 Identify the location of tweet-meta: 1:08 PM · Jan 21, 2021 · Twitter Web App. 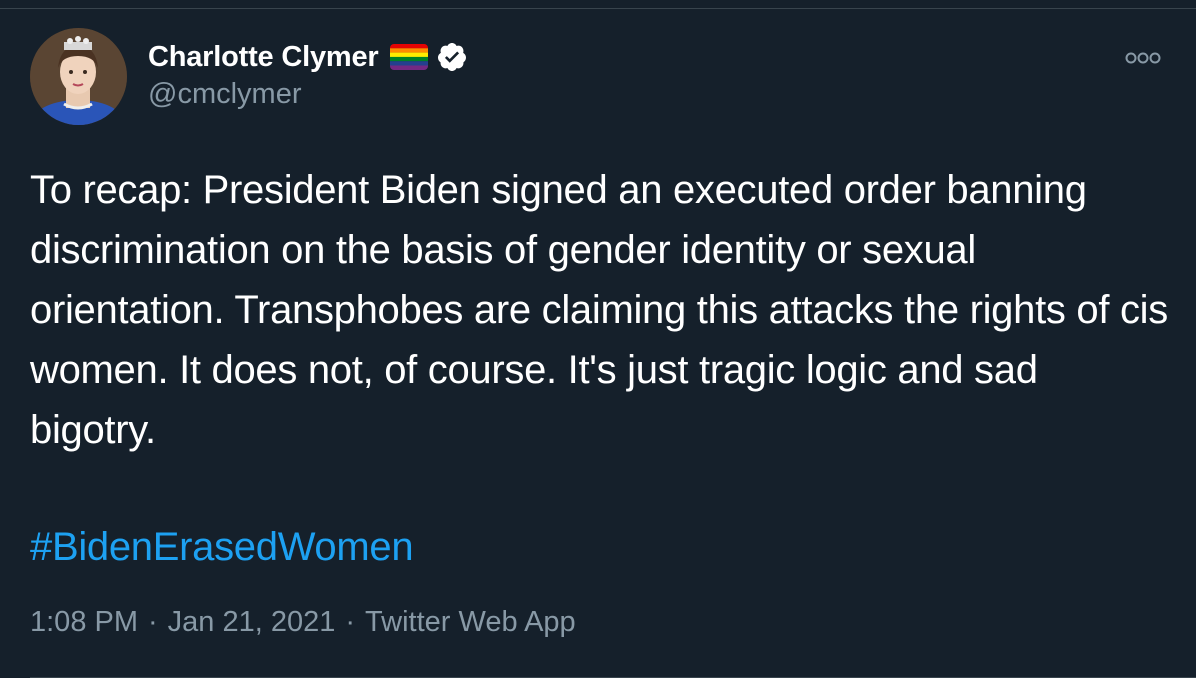
(303, 622).